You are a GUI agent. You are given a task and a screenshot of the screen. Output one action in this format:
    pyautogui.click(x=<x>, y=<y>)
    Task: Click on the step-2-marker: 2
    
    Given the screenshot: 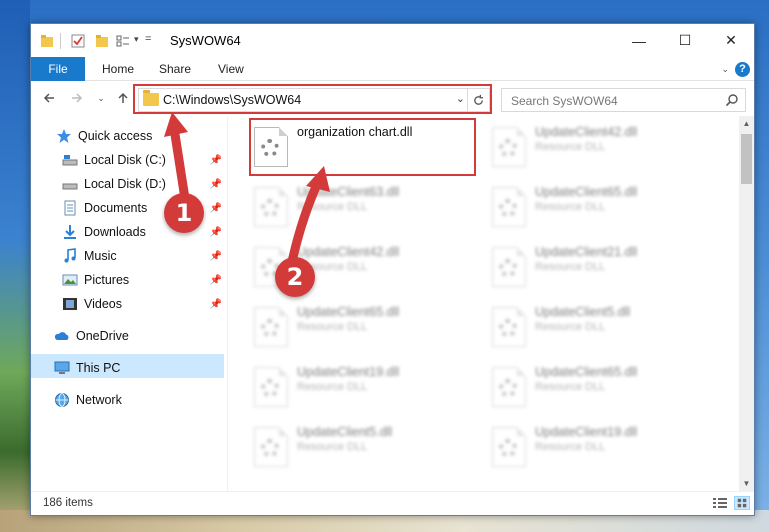 What is the action you would take?
    pyautogui.click(x=295, y=277)
    